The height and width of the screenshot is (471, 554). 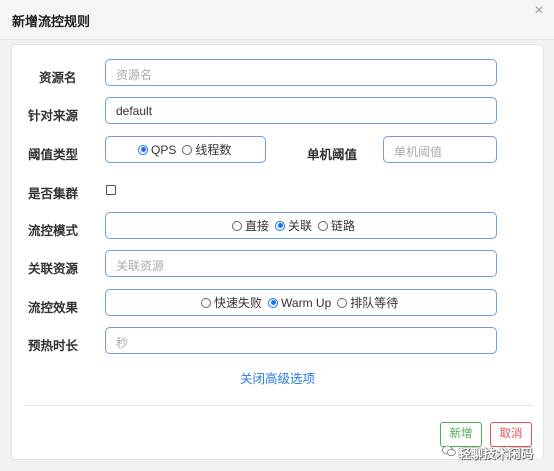 I want to click on strategy-option-label: 链路, so click(x=343, y=226).